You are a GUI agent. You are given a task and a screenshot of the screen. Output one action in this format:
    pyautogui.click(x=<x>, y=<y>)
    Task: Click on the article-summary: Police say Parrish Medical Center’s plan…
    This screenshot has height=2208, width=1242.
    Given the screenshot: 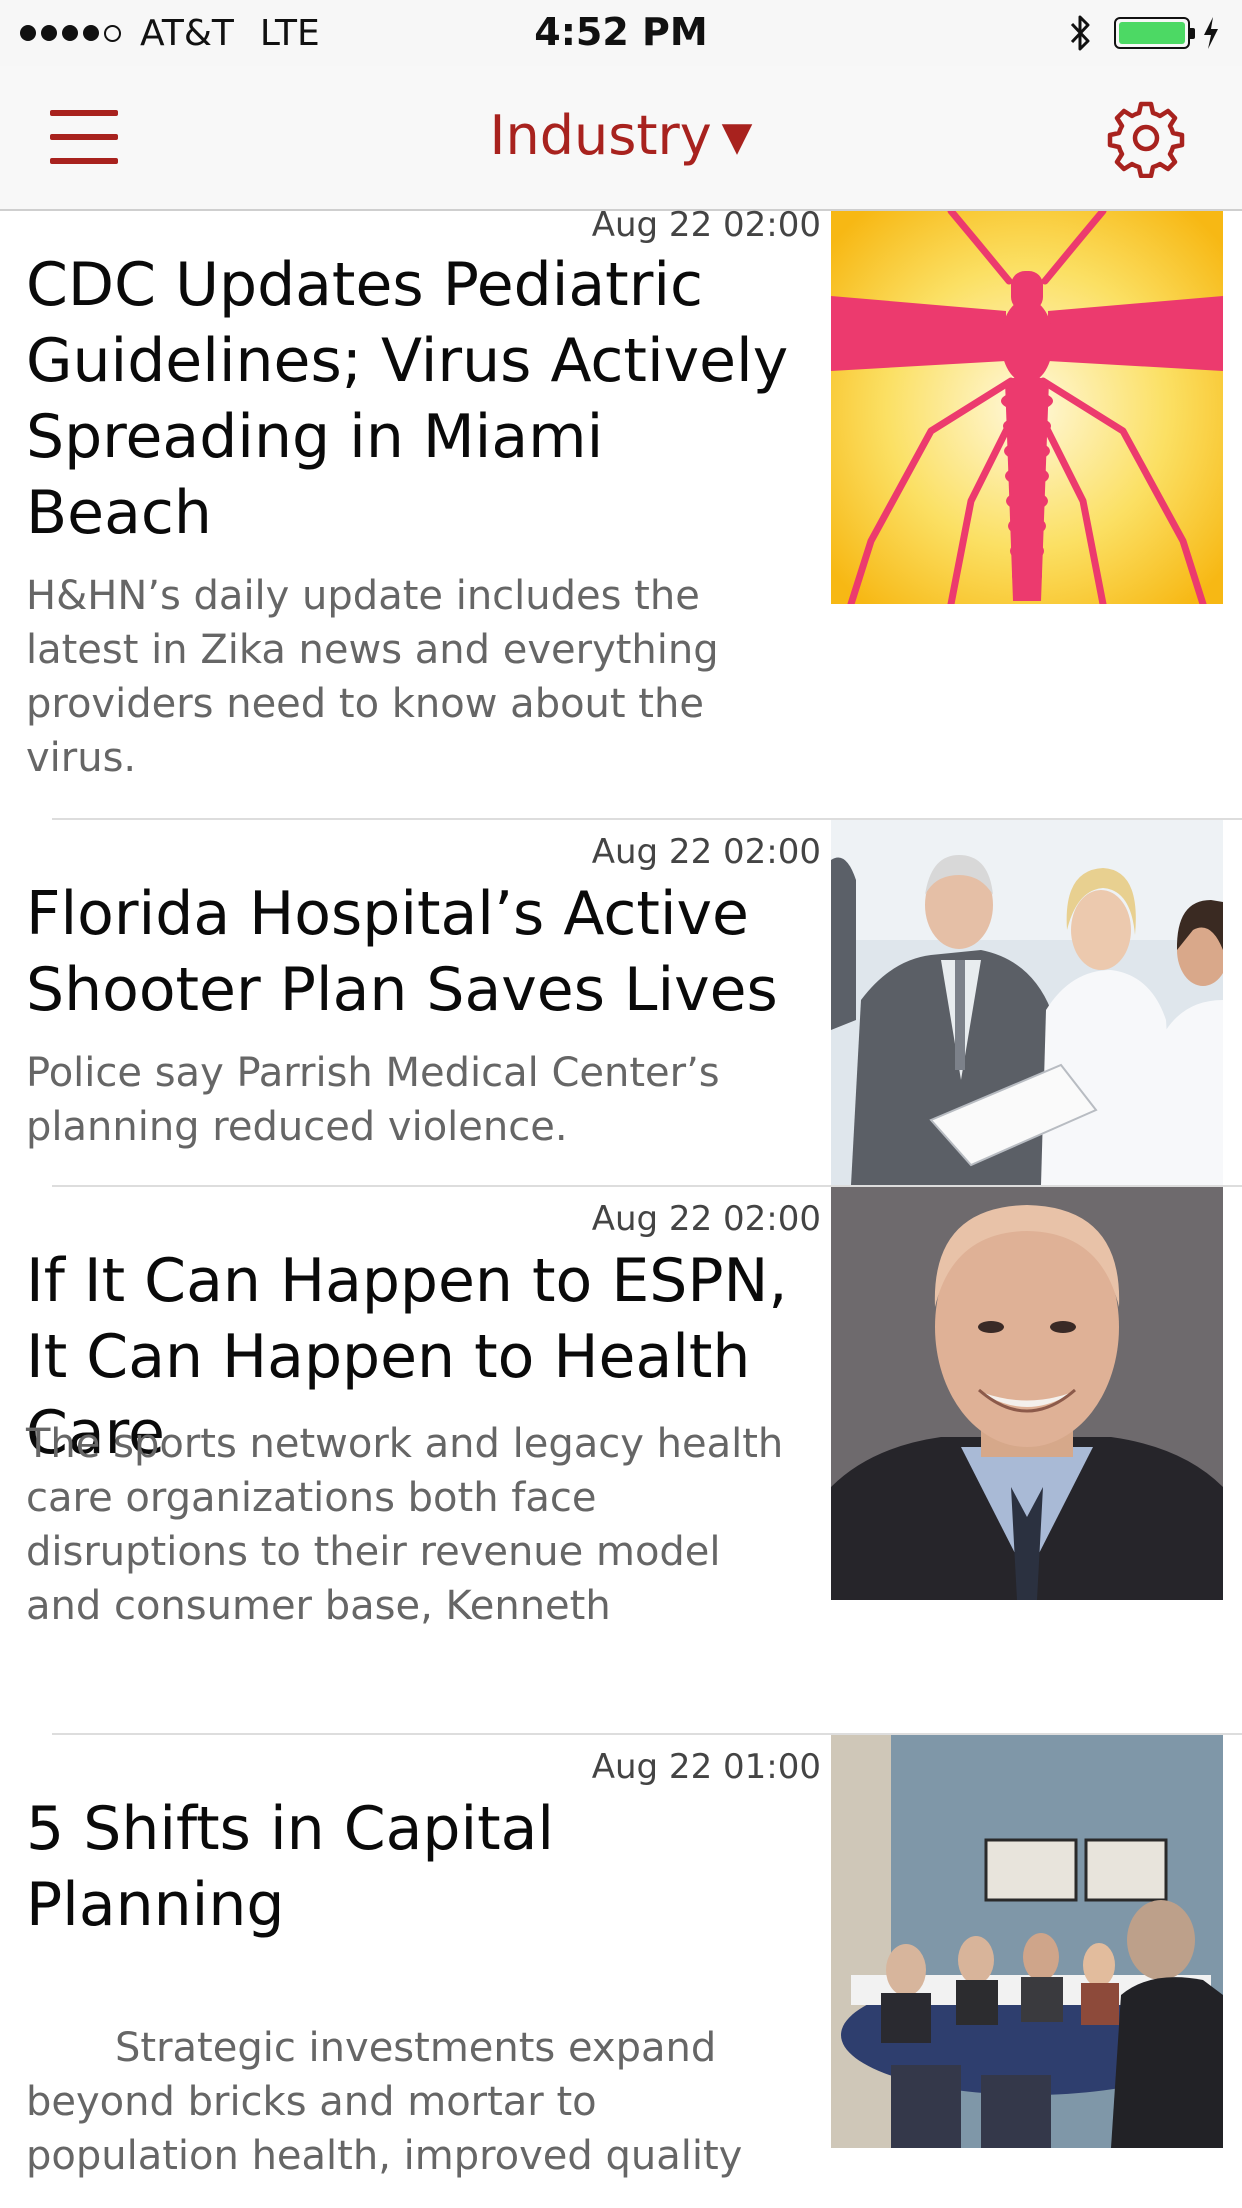 What is the action you would take?
    pyautogui.click(x=373, y=1100)
    